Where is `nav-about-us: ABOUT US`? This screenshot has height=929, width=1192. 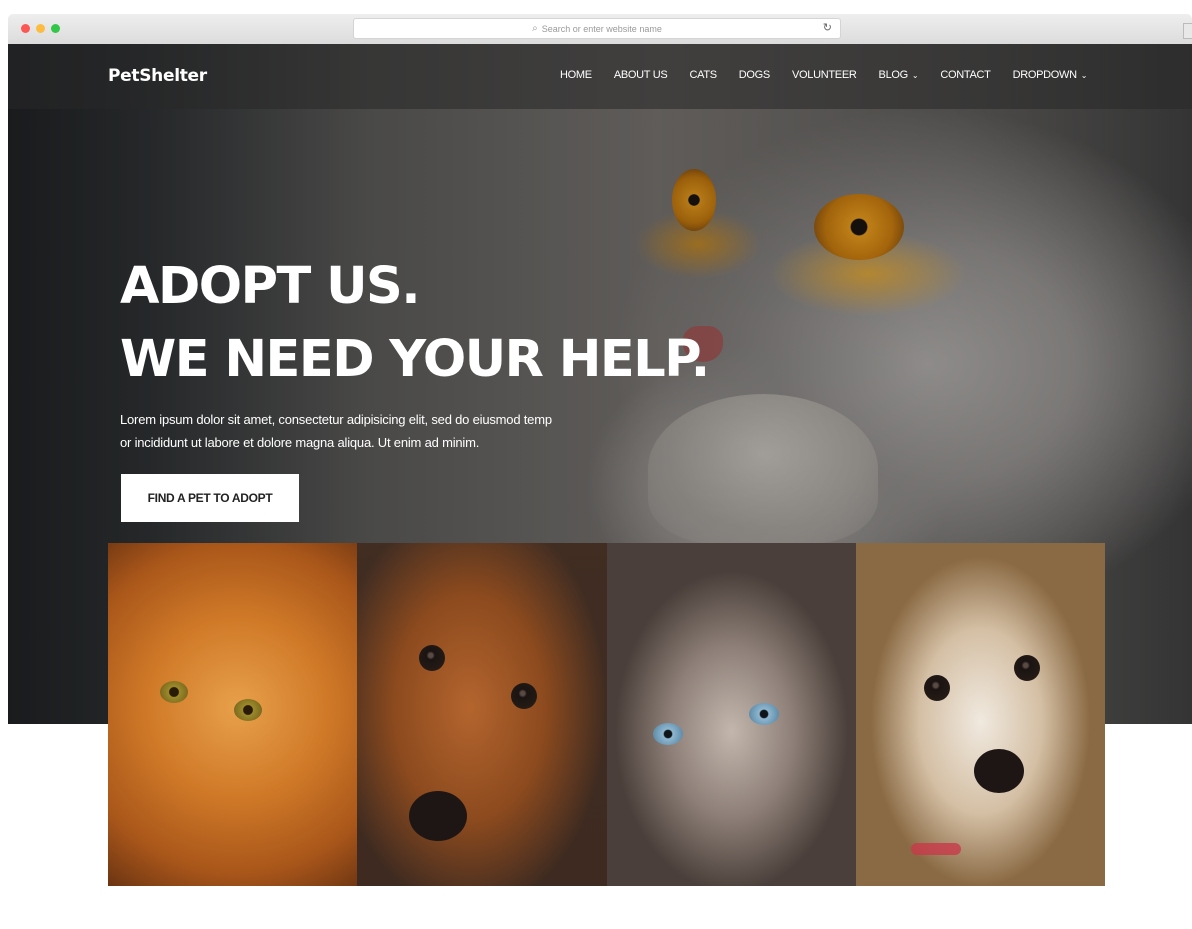 nav-about-us: ABOUT US is located at coordinates (641, 75).